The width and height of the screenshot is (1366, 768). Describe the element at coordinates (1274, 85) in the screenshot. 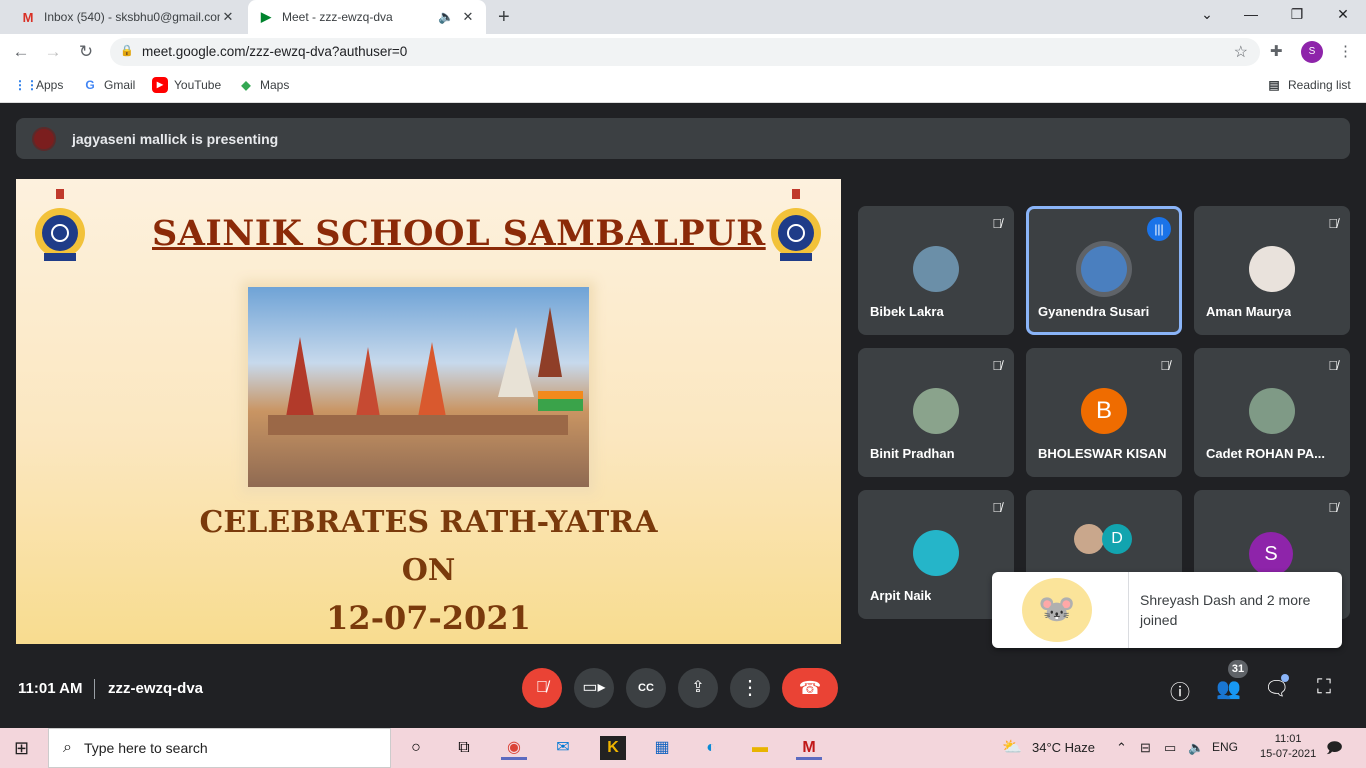

I see `reading-list-icon: ▤` at that location.